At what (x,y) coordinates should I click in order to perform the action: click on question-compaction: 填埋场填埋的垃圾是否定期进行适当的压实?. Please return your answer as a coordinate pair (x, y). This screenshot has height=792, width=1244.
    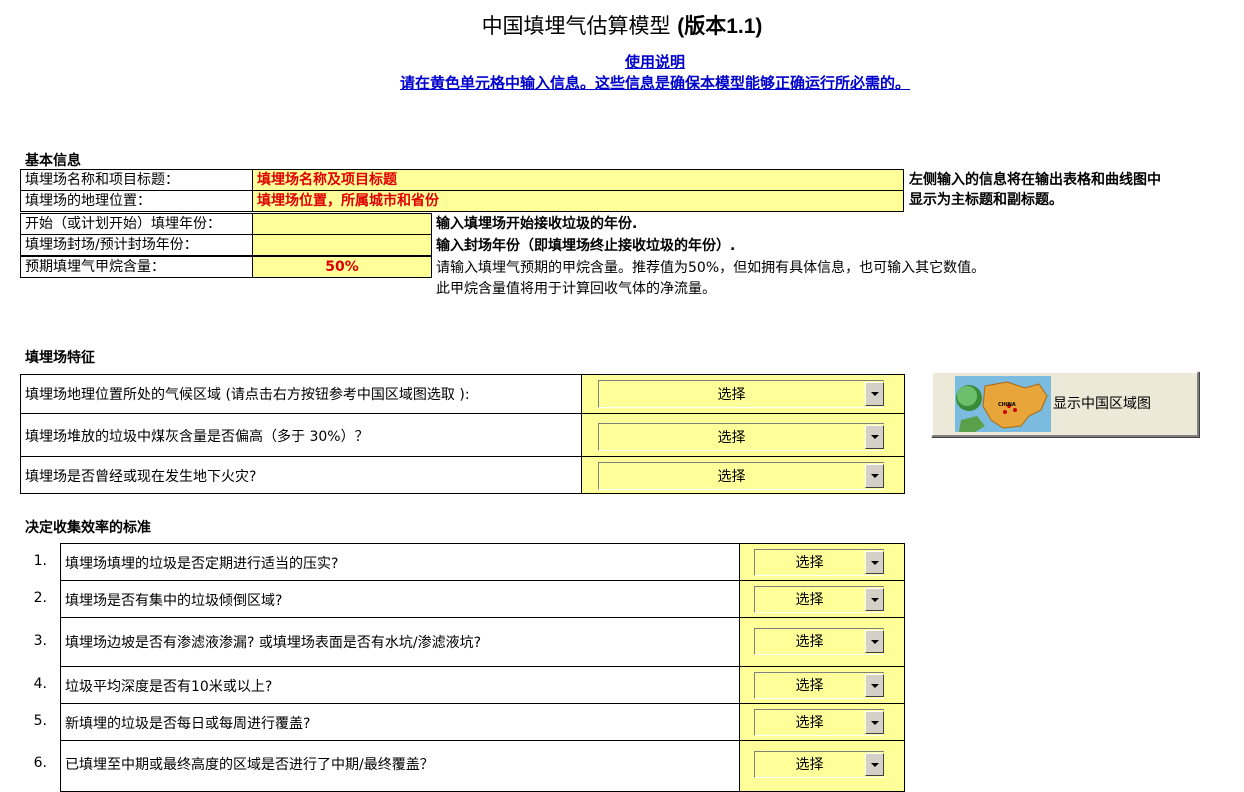
    Looking at the image, I should click on (202, 564).